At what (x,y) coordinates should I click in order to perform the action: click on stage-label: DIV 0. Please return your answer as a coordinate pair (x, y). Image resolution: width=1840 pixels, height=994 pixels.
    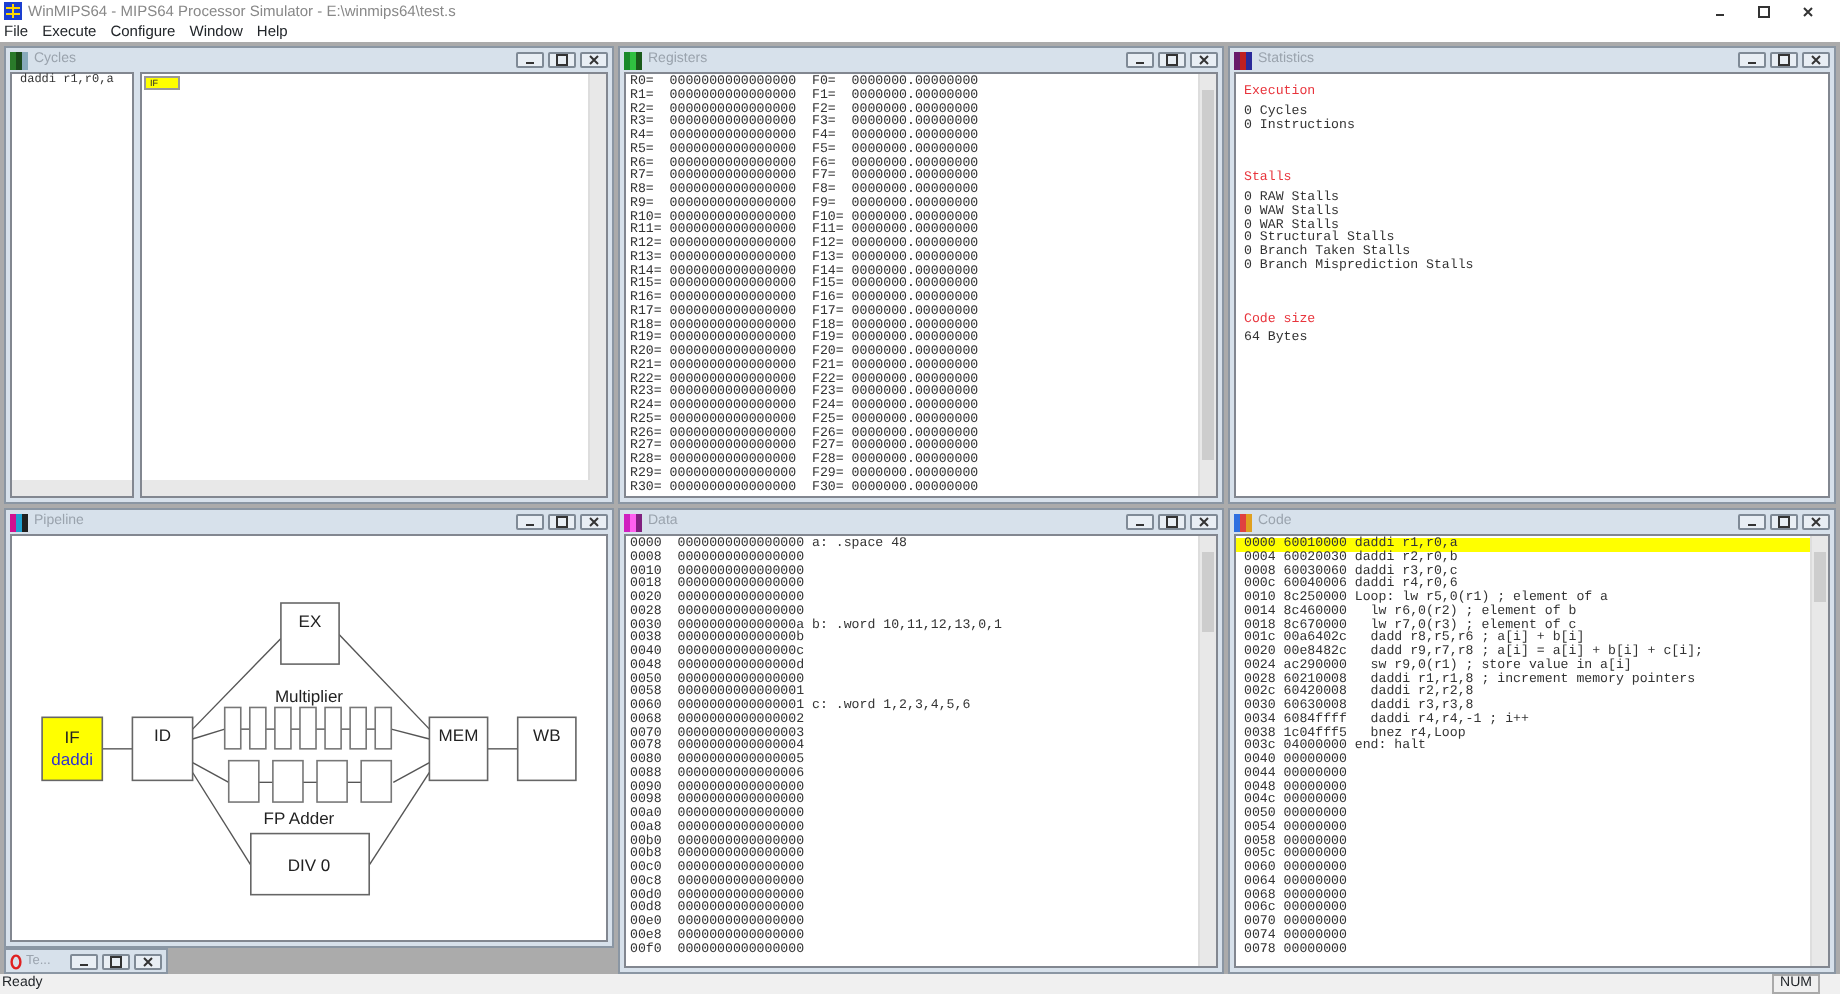
    Looking at the image, I should click on (309, 865).